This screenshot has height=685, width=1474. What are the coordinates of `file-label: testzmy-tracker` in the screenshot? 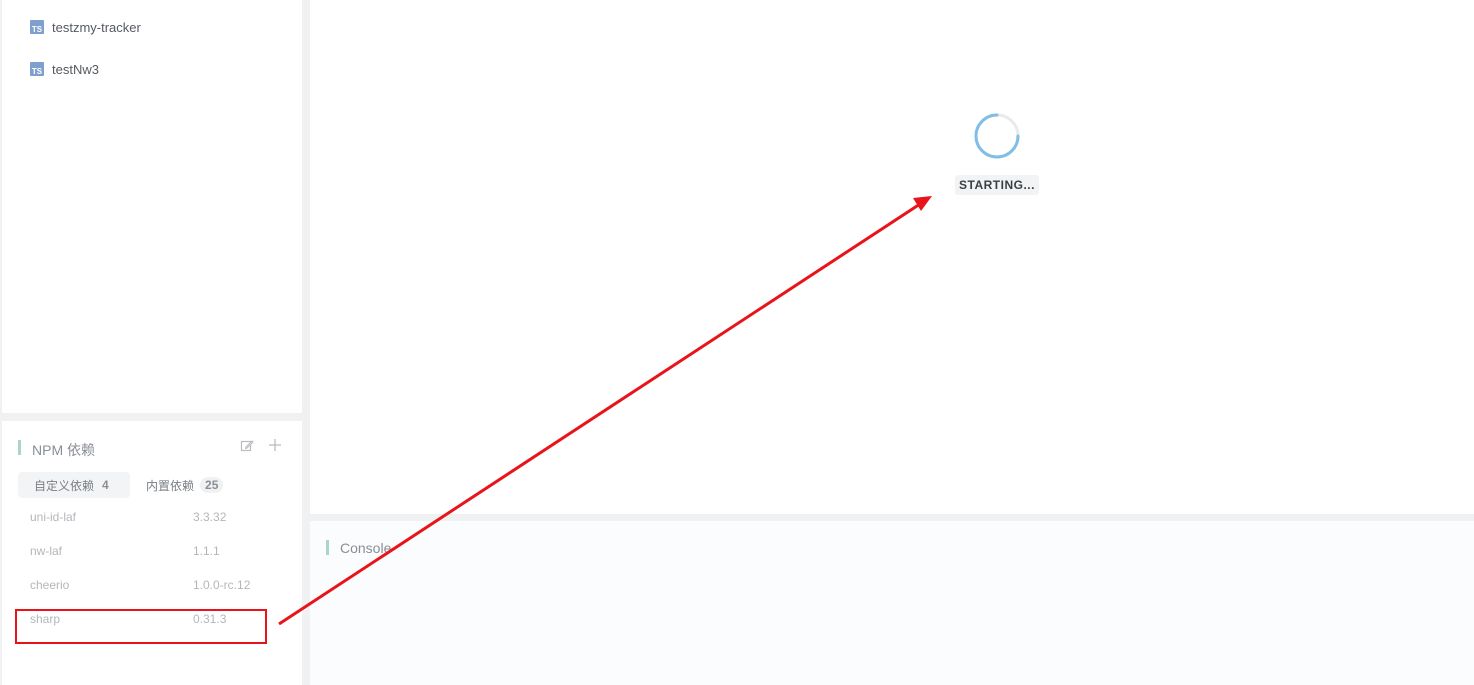 It's located at (96, 27).